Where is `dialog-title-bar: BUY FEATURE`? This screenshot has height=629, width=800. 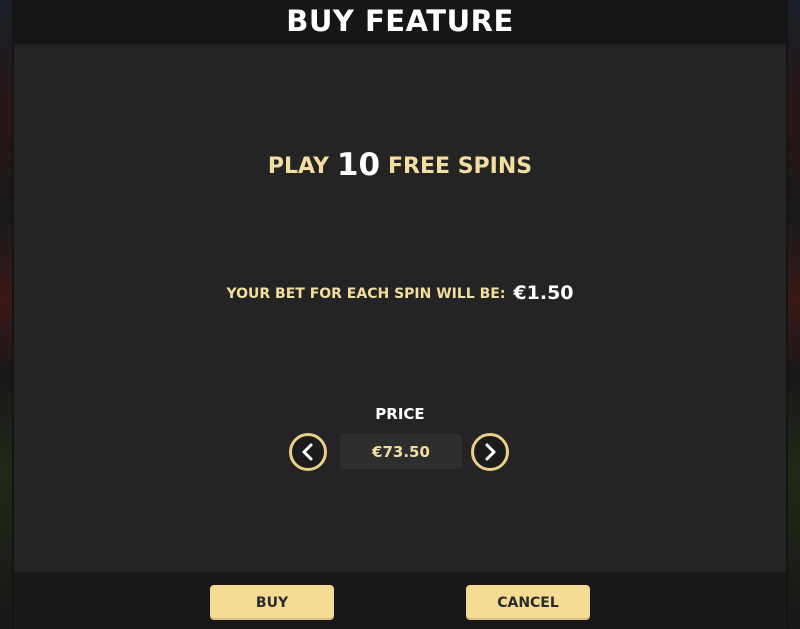
dialog-title-bar: BUY FEATURE is located at coordinates (400, 22).